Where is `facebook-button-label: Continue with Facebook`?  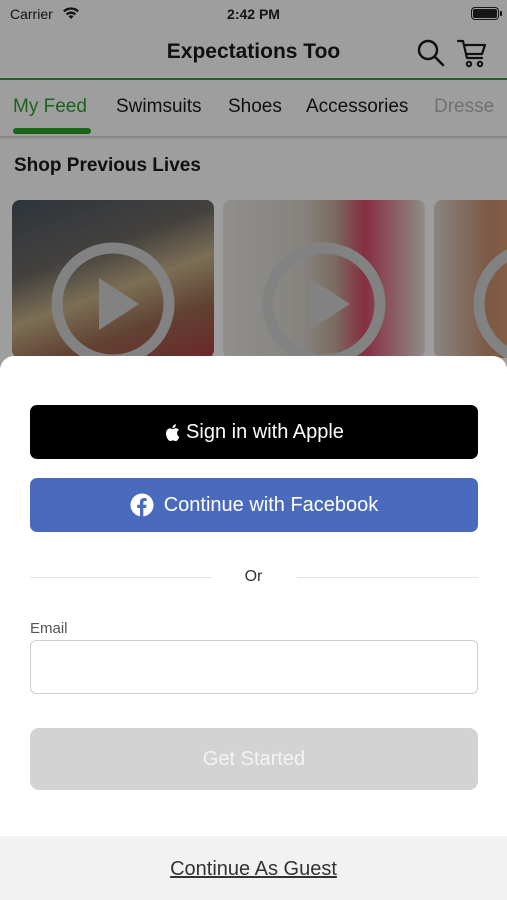 facebook-button-label: Continue with Facebook is located at coordinates (271, 504).